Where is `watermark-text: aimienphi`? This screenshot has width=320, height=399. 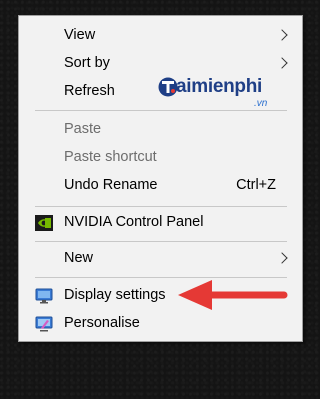 watermark-text: aimienphi is located at coordinates (219, 86).